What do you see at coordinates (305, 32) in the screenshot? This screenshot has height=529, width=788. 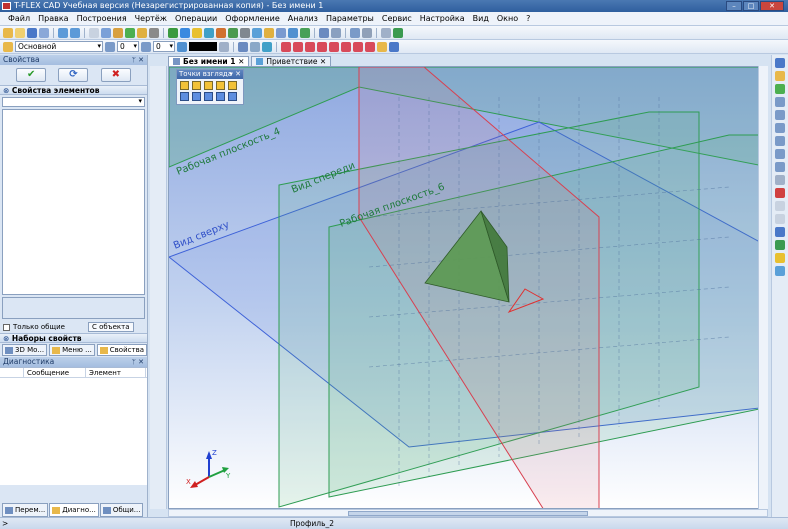 I see `surface-icon` at bounding box center [305, 32].